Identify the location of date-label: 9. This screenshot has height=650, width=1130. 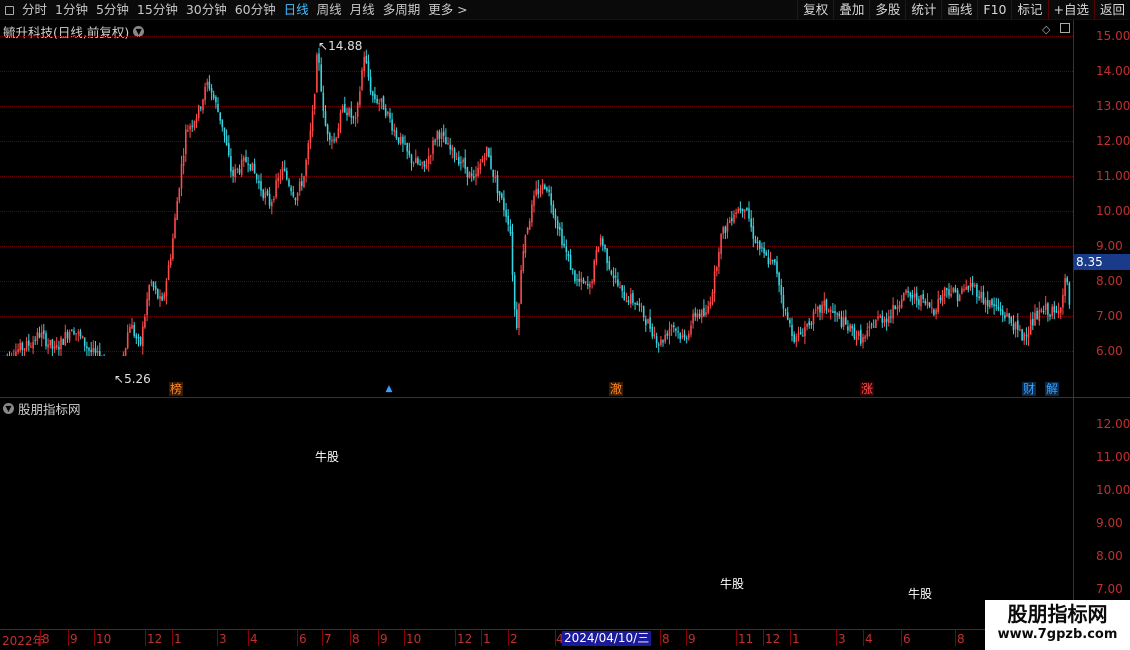
(384, 639).